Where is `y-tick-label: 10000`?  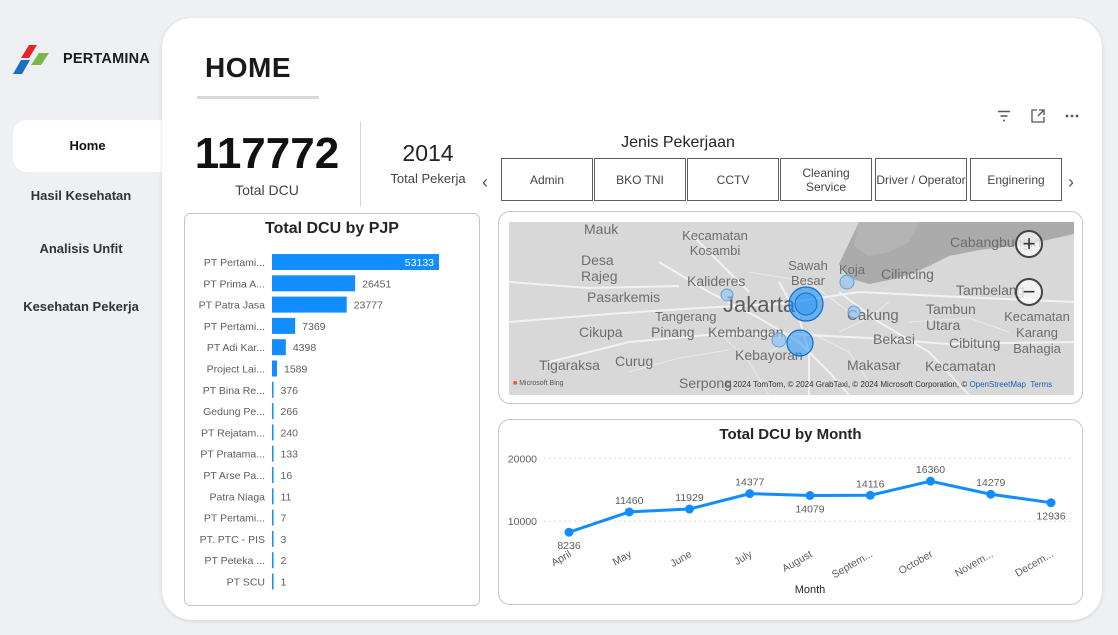 y-tick-label: 10000 is located at coordinates (522, 522).